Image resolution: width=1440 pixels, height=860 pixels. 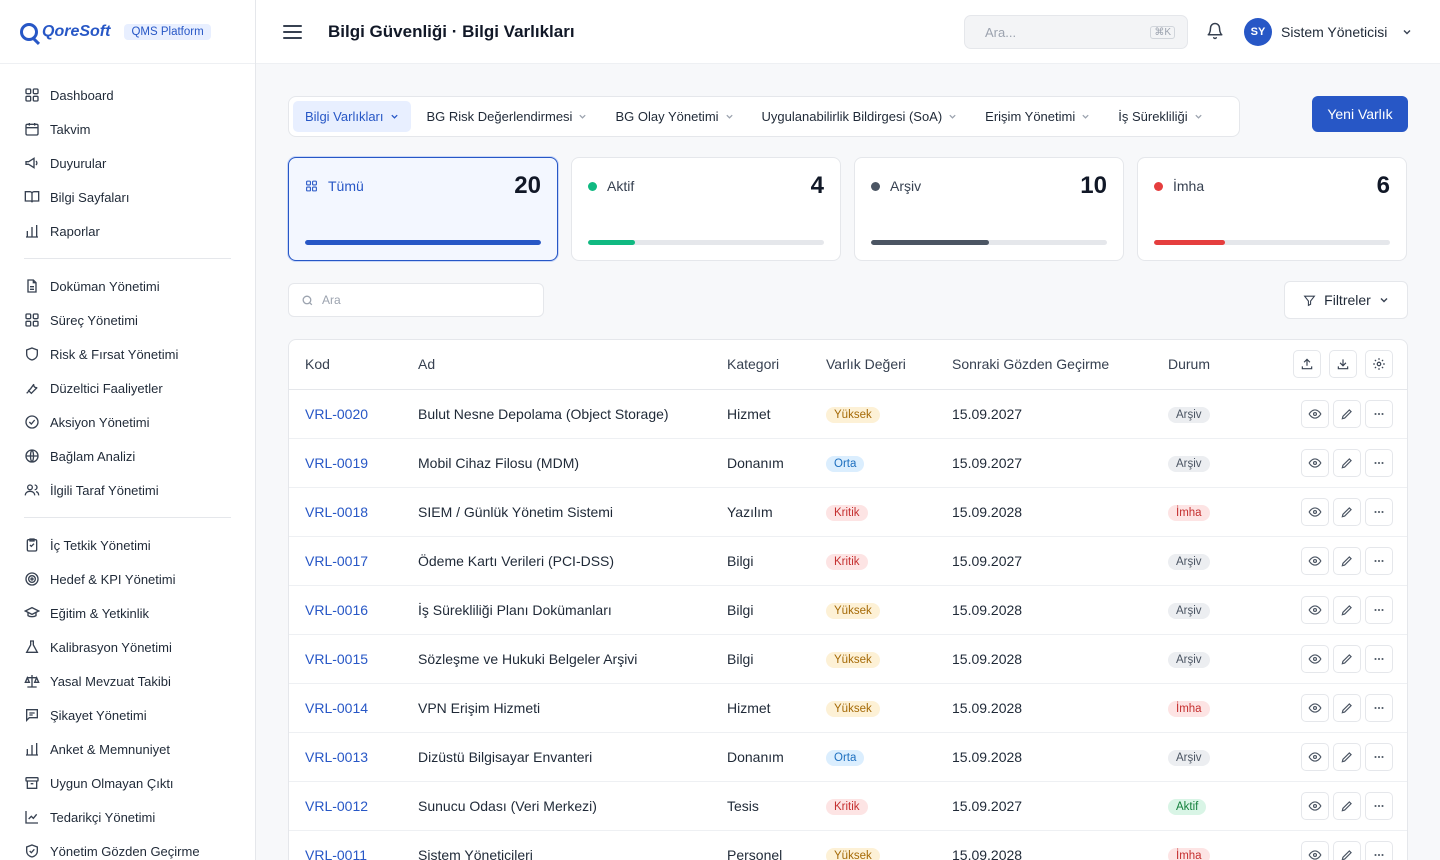 What do you see at coordinates (1379, 364) in the screenshot?
I see `settings-gear-icon` at bounding box center [1379, 364].